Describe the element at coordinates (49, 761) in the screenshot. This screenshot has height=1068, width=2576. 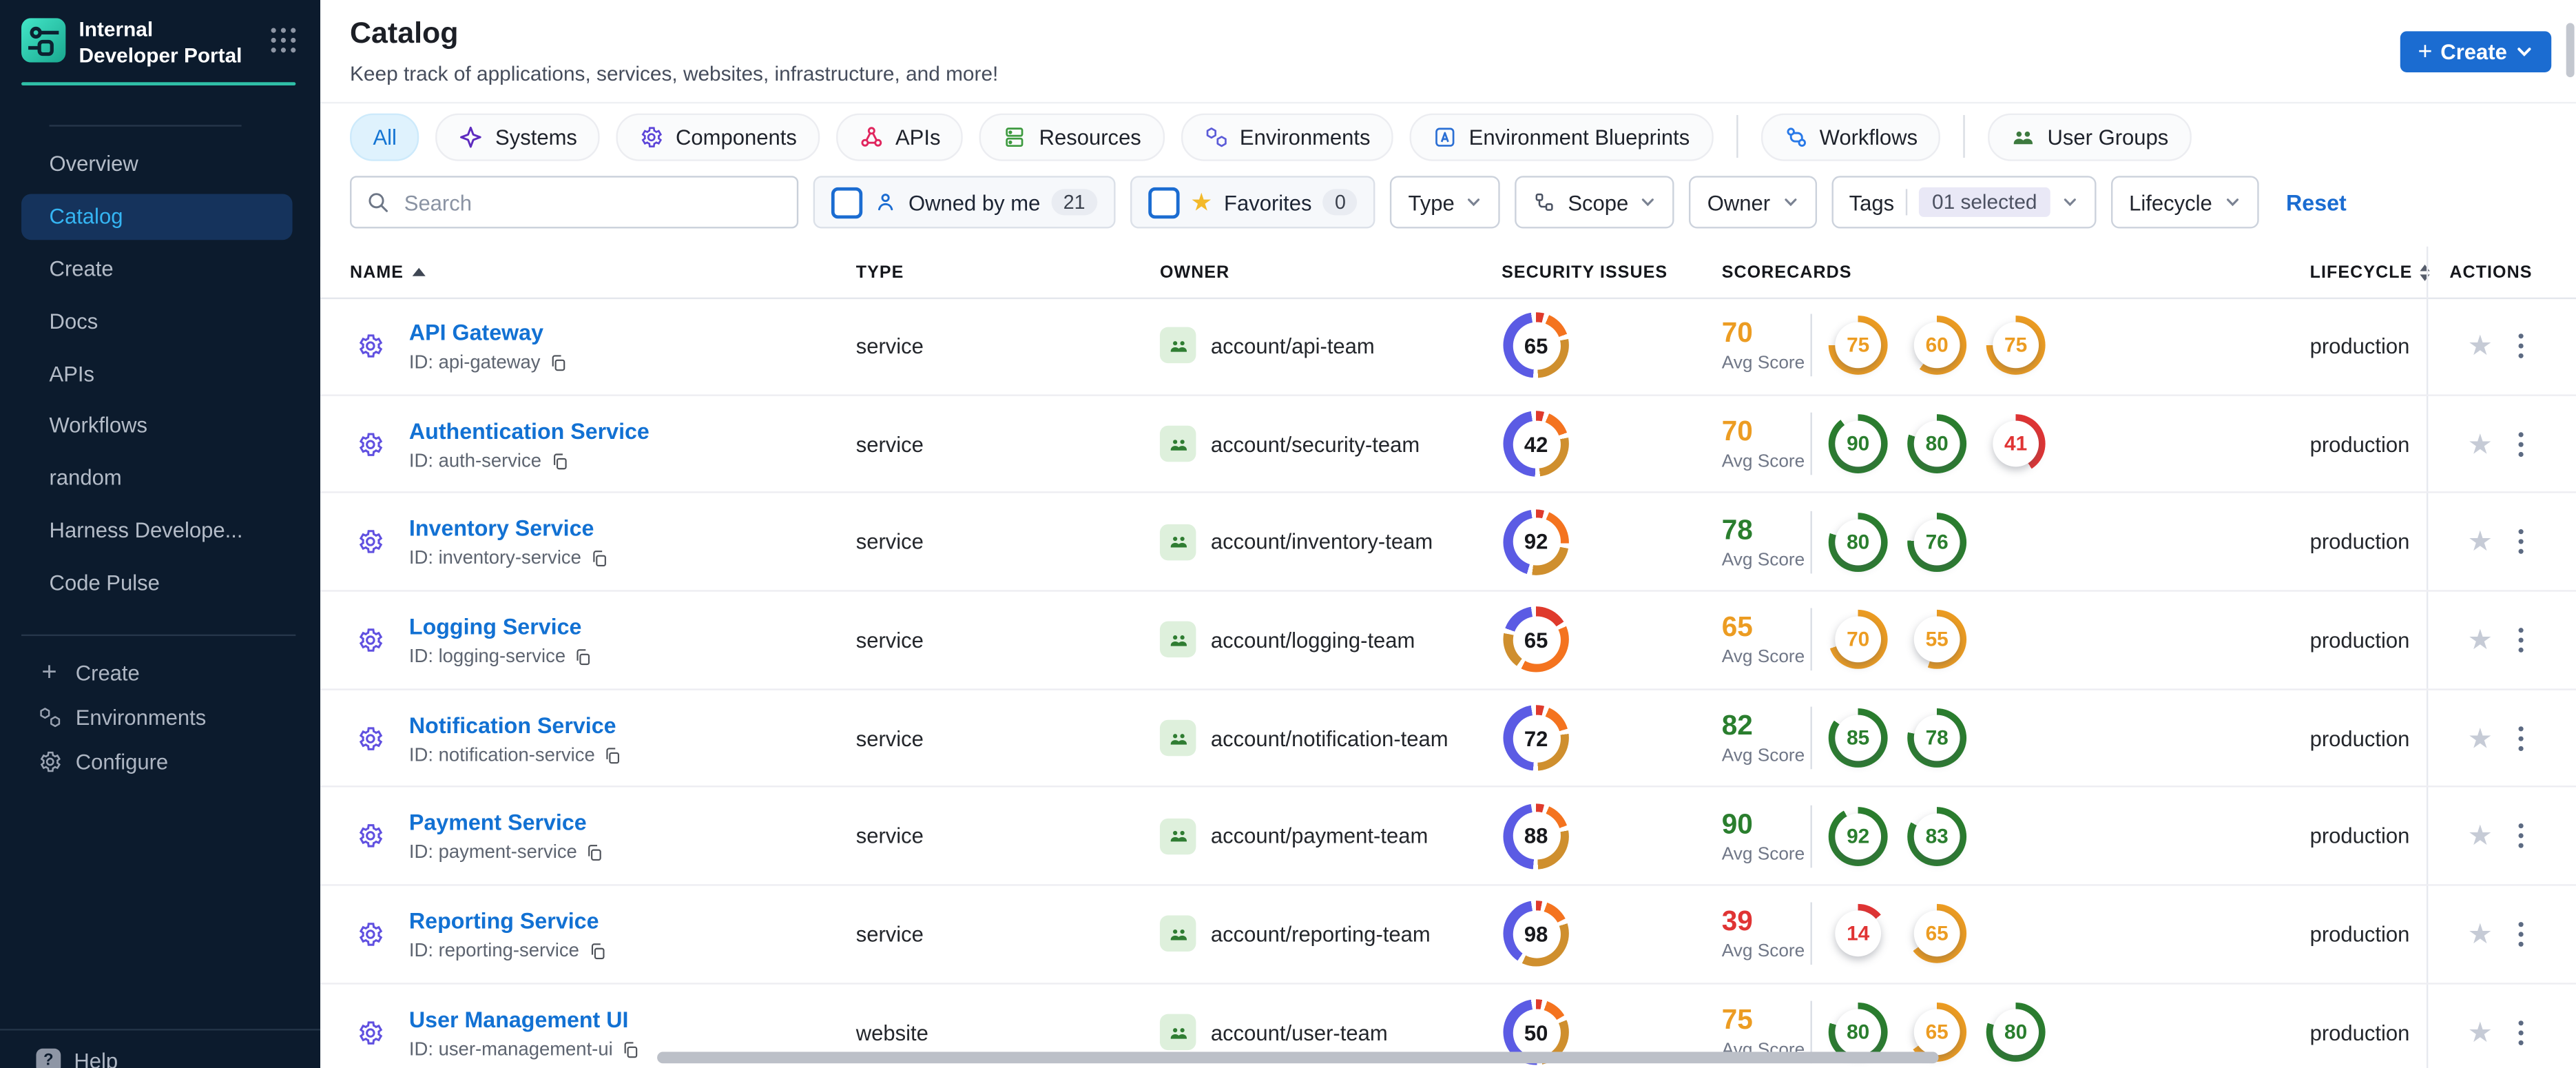
I see `gear-icon` at that location.